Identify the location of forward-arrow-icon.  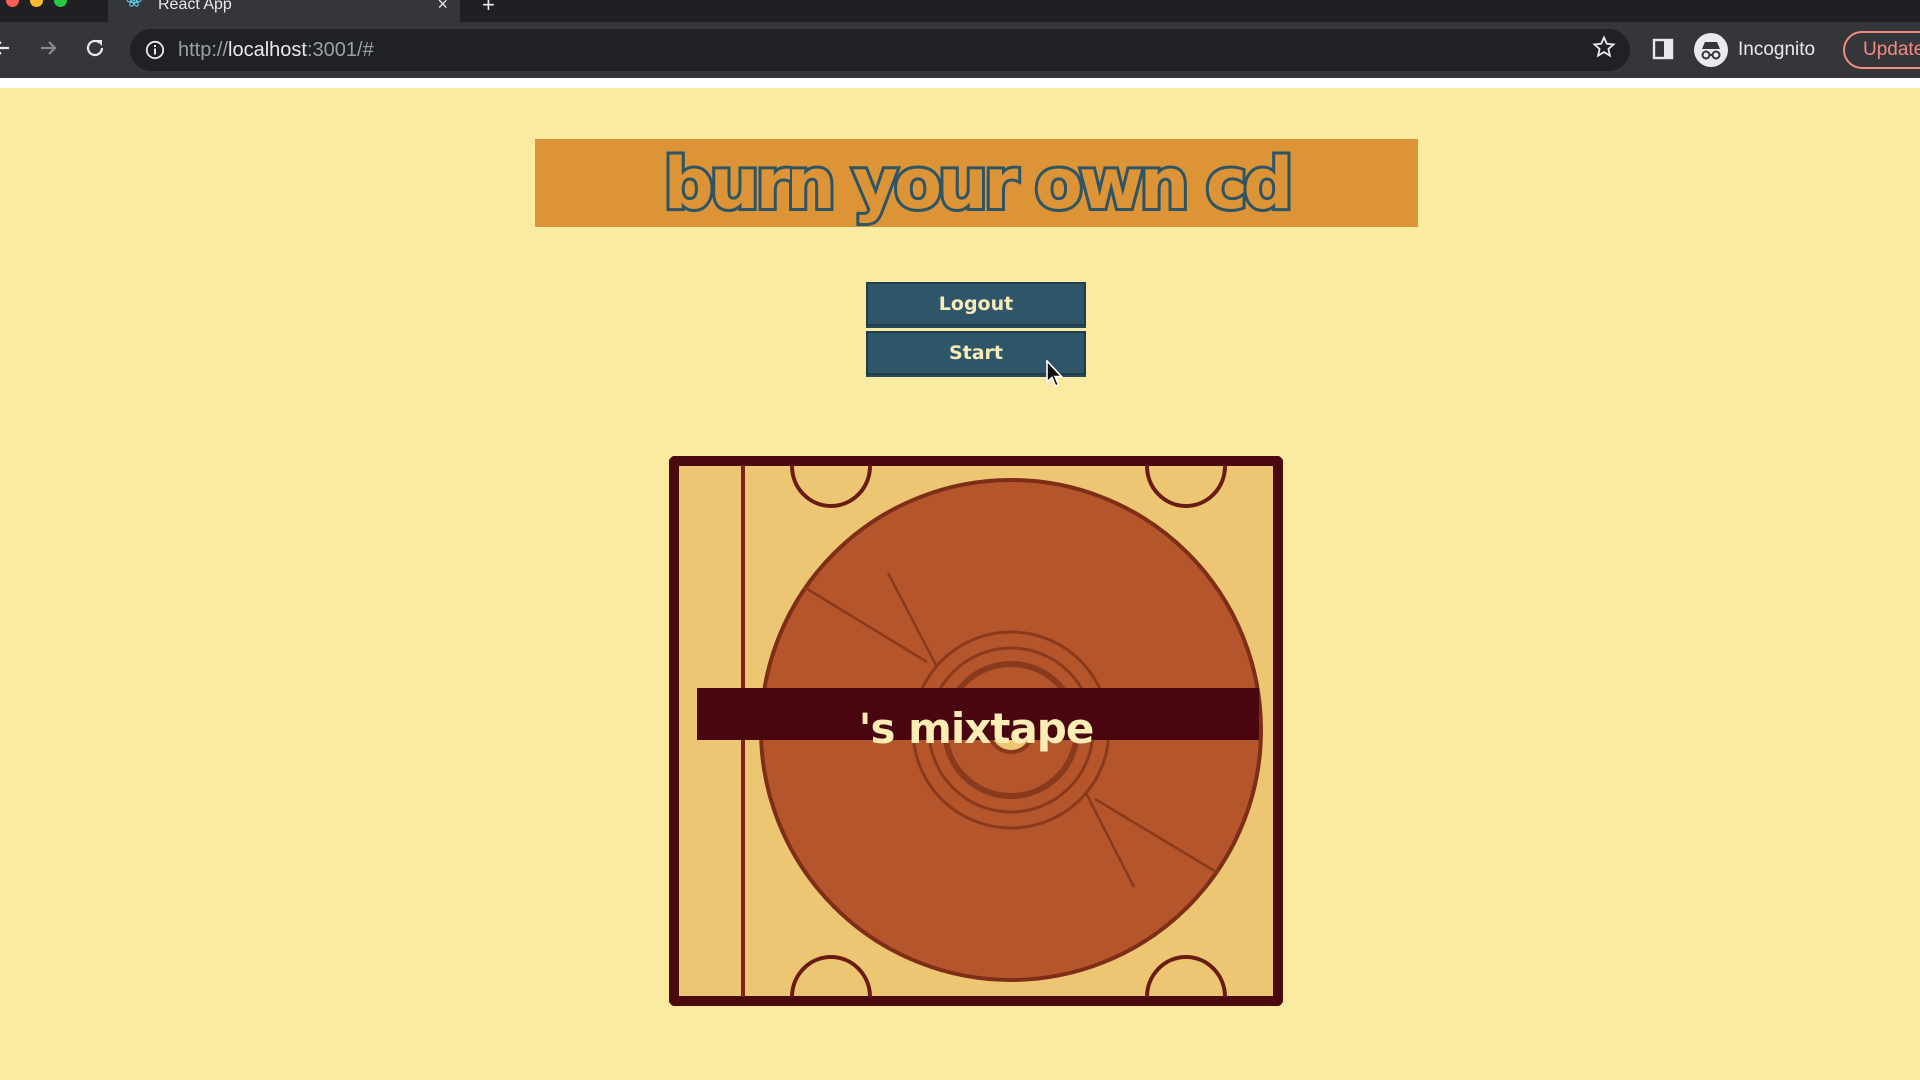
(49, 48).